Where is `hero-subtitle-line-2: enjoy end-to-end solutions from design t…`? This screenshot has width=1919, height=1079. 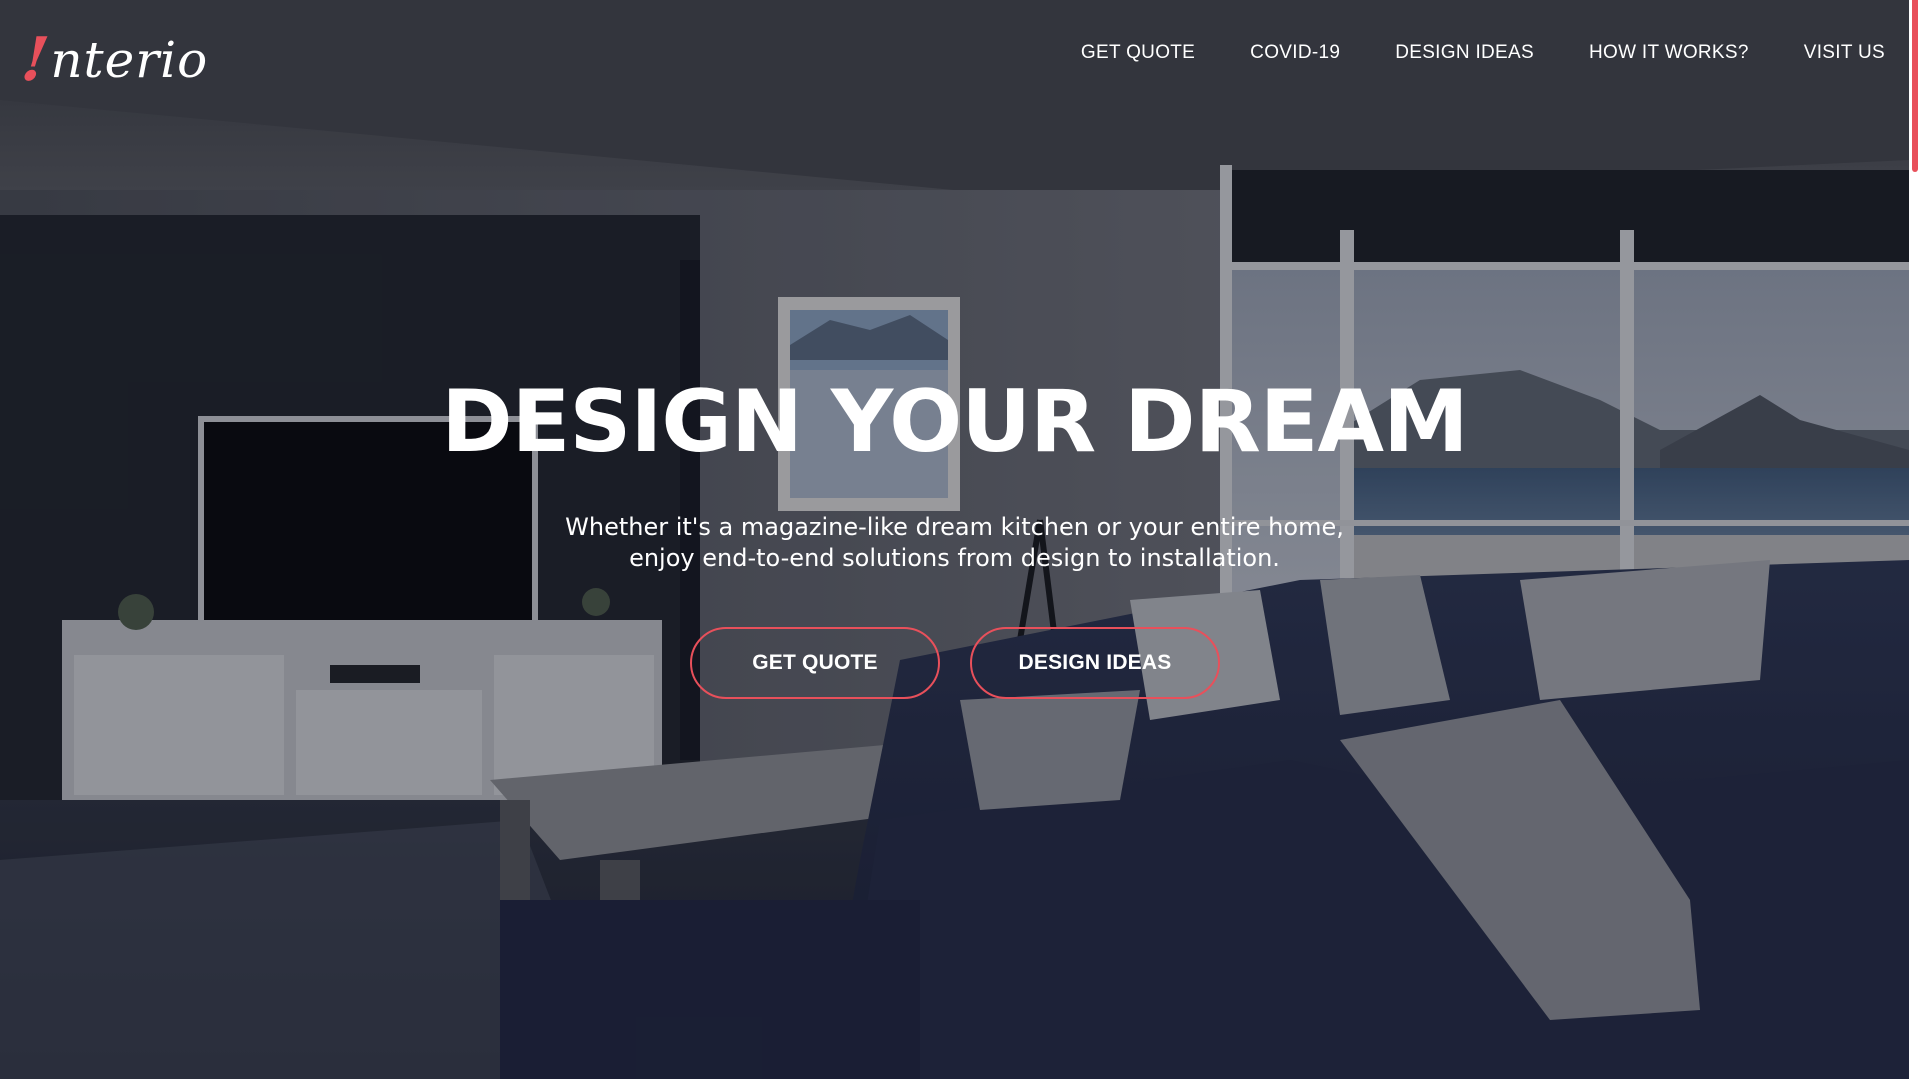
hero-subtitle-line-2: enjoy end-to-end solutions from design t… is located at coordinates (954, 558).